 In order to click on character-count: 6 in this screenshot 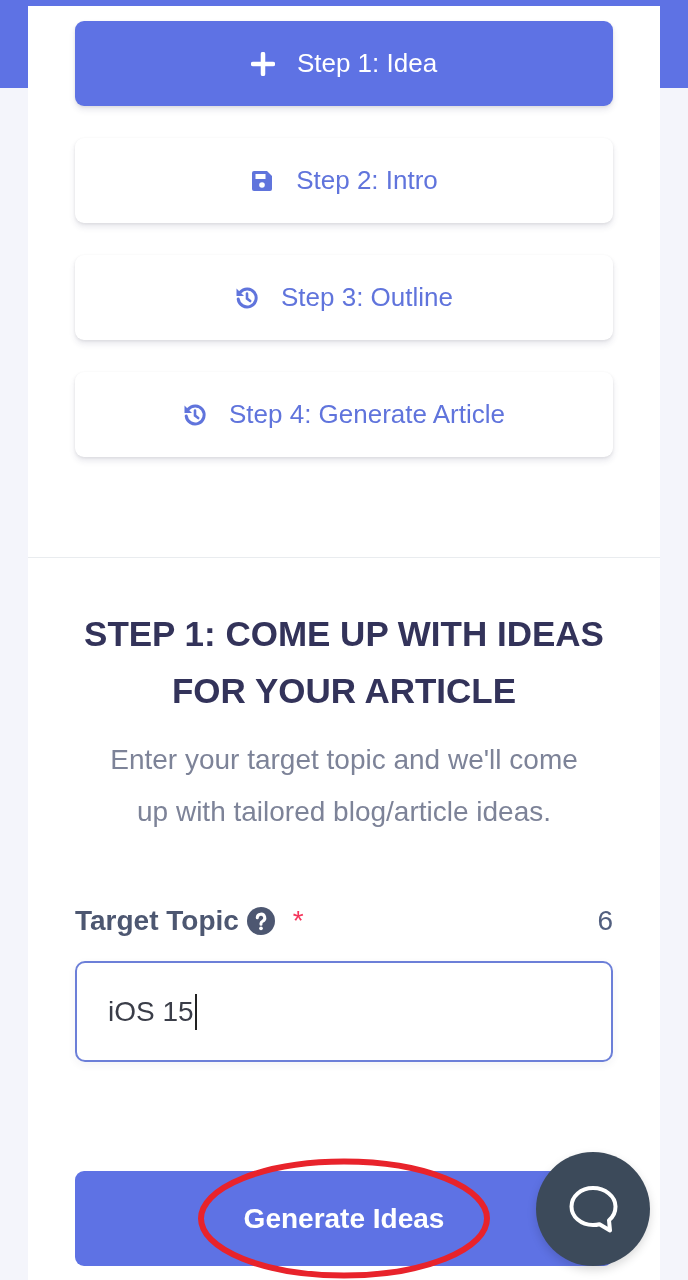, I will do `click(605, 921)`.